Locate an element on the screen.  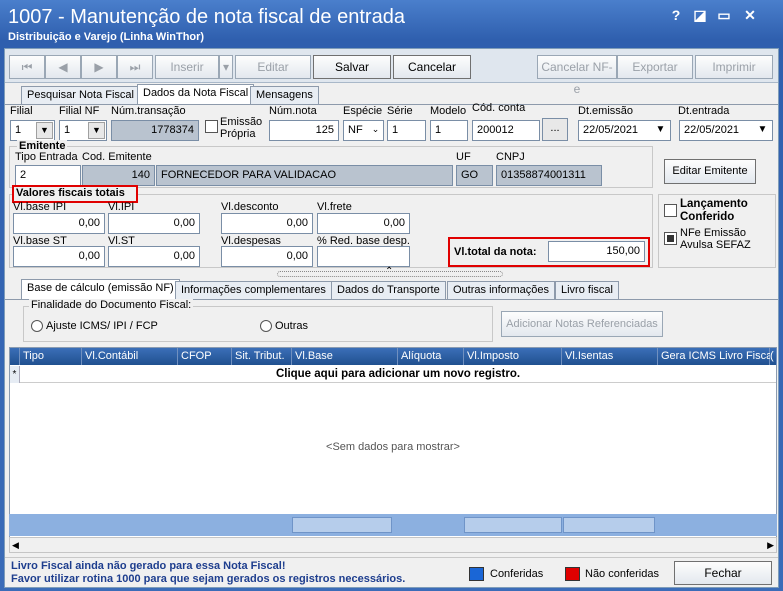
nfe-avulsa-label: NFe Emissão Avulsa SEFAZ is located at coordinates (715, 239).